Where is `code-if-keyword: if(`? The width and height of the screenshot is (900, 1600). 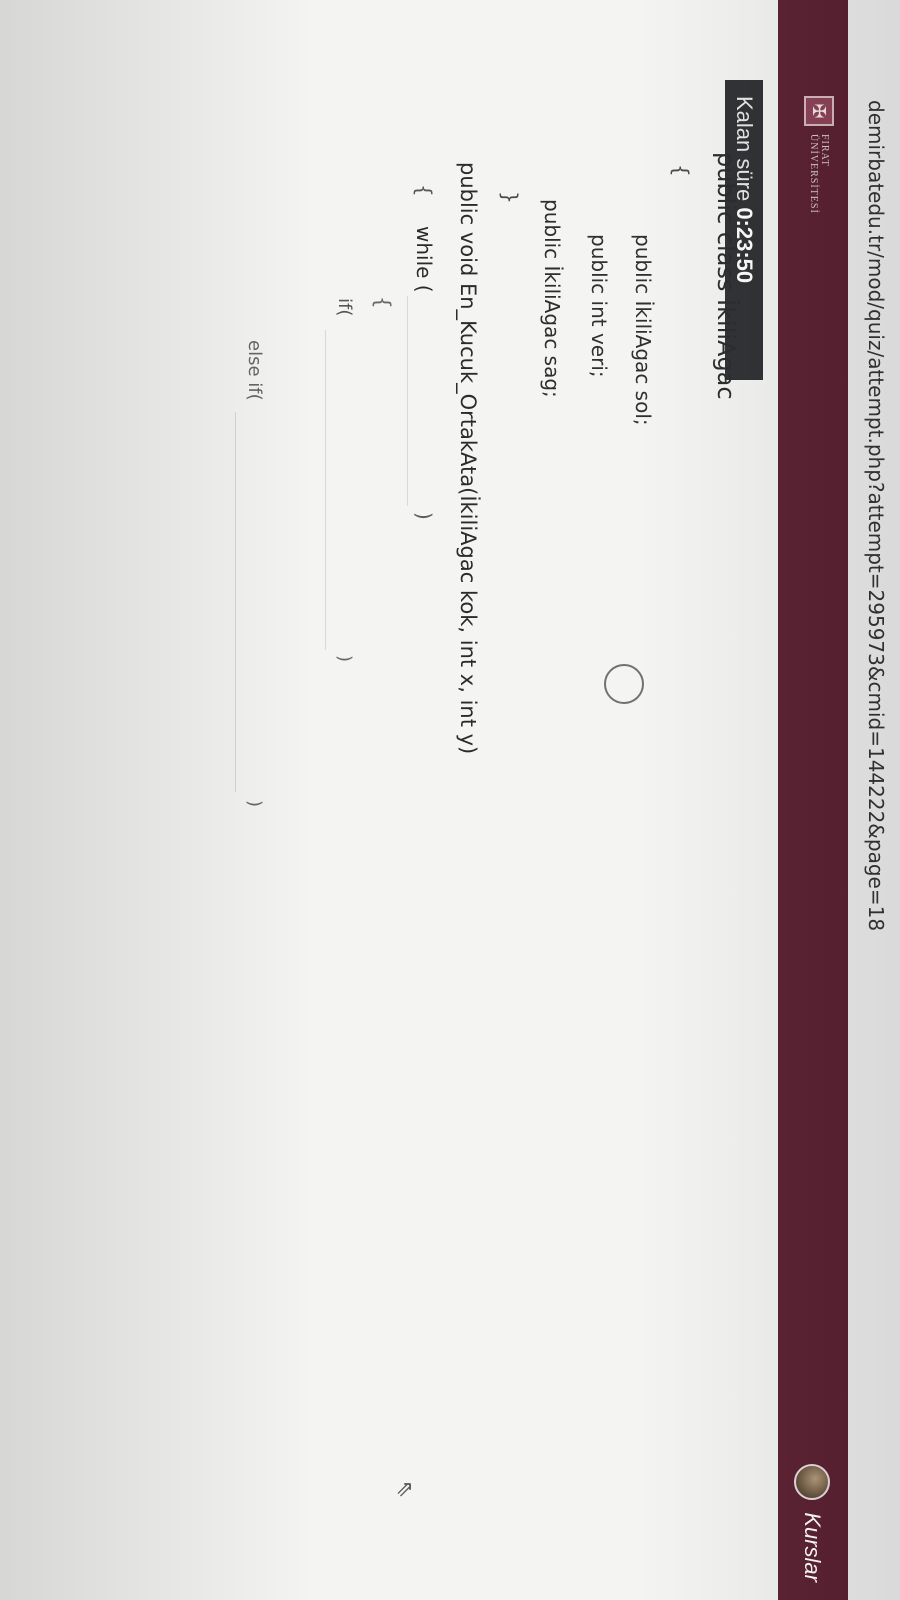
code-if-keyword: if( is located at coordinates (344, 307).